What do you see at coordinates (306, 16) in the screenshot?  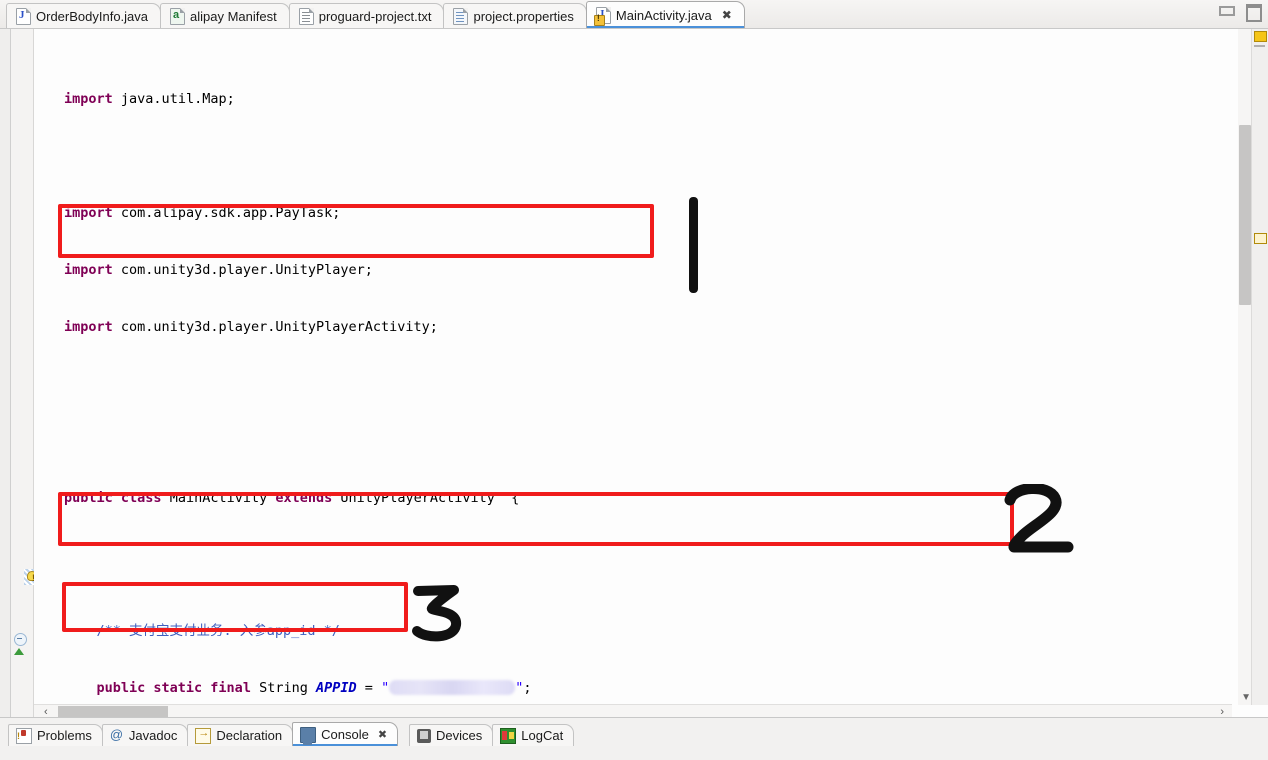 I see `text-file-icon` at bounding box center [306, 16].